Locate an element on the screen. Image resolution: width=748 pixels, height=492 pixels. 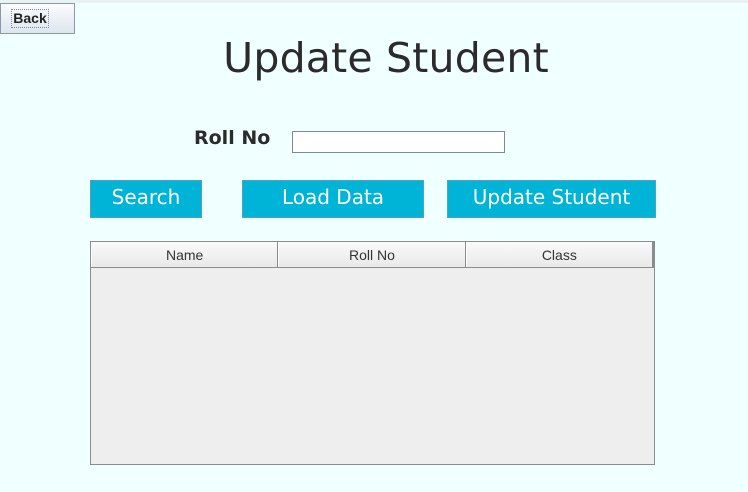
back-button-label: Back is located at coordinates (30, 18).